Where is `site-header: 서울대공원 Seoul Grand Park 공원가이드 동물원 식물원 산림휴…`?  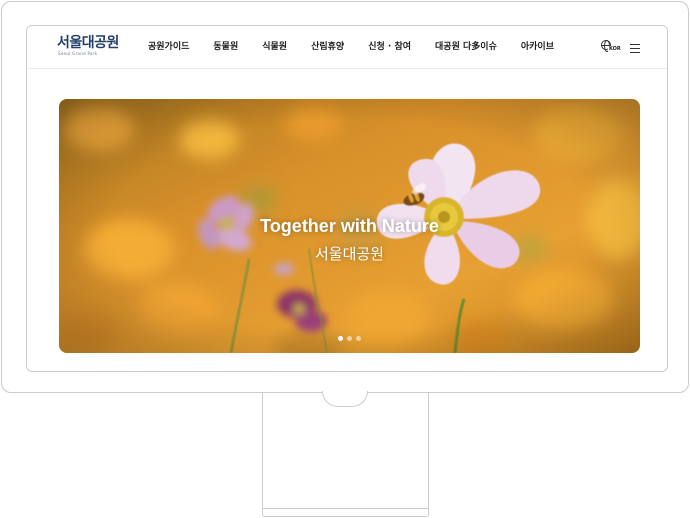 site-header: 서울대공원 Seoul Grand Park 공원가이드 동물원 식물원 산림휴… is located at coordinates (347, 47).